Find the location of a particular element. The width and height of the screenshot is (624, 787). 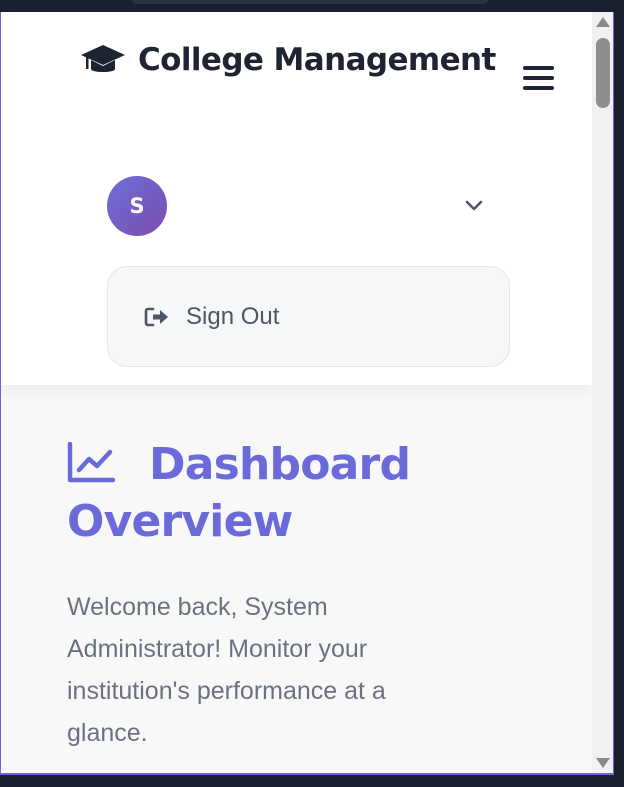

menu-toggle-button is located at coordinates (540, 81).